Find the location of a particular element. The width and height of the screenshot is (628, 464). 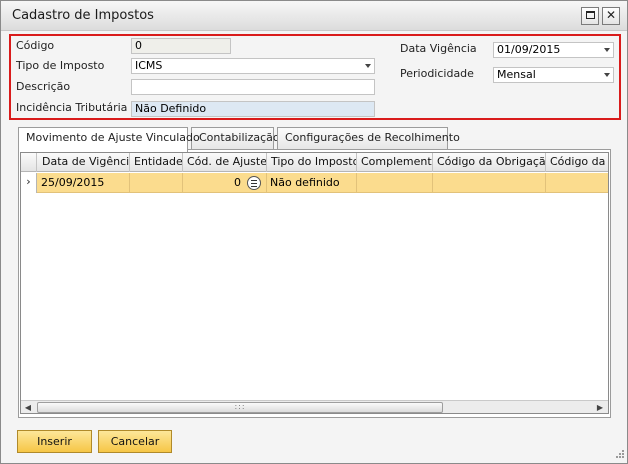

column-header-tipo-imposto: Tipo do Imposto is located at coordinates (312, 162).